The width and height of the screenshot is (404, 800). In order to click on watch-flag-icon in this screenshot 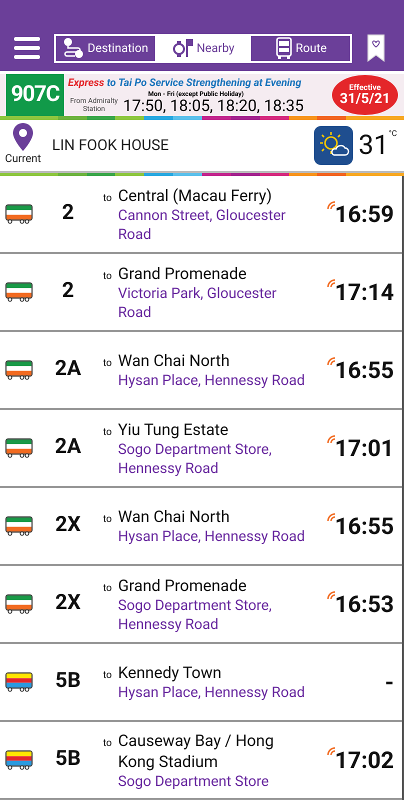, I will do `click(183, 48)`.